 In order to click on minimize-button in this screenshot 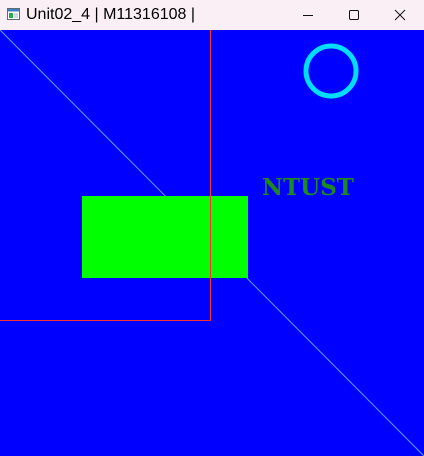, I will do `click(308, 15)`.